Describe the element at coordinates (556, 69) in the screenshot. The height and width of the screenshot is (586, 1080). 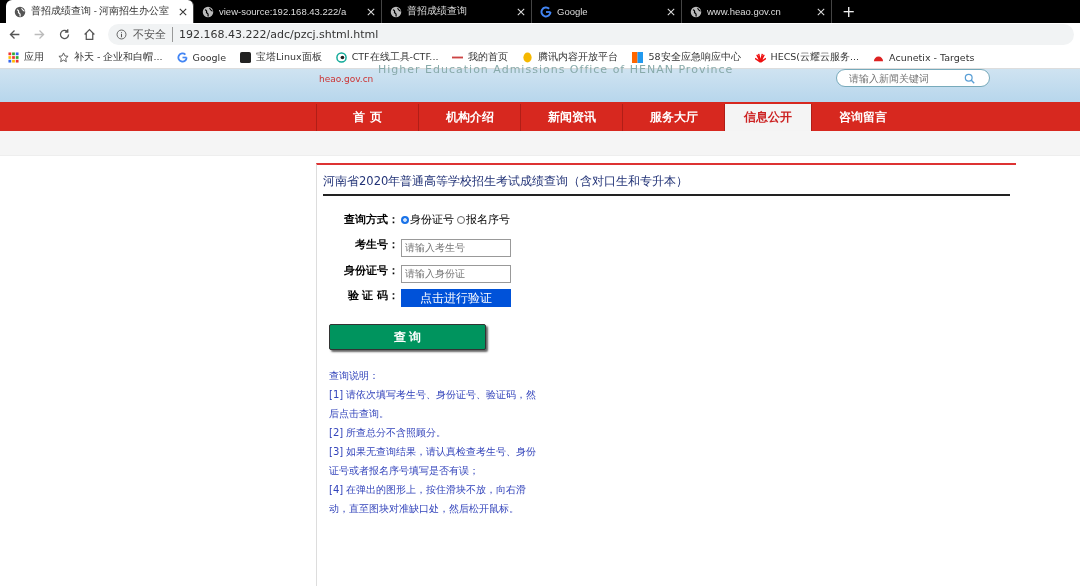
I see `banner-subtitle: Higher Education Admissions Office of HENAN Province` at that location.